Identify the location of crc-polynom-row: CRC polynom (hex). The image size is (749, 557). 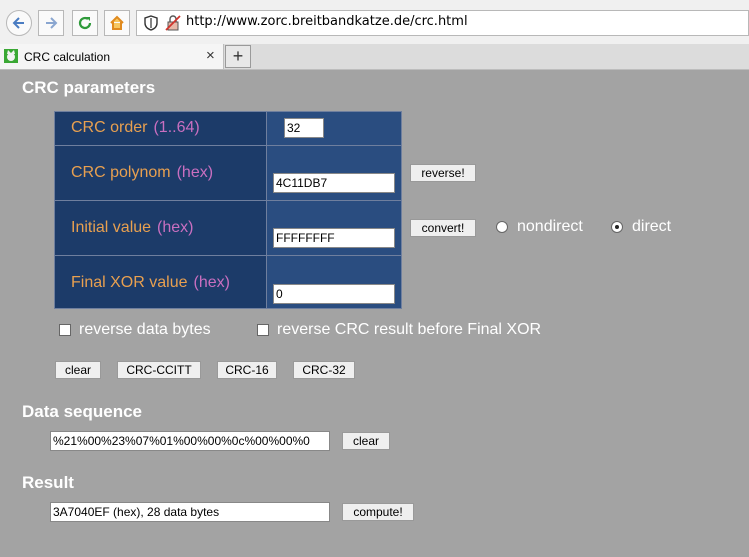
(228, 173).